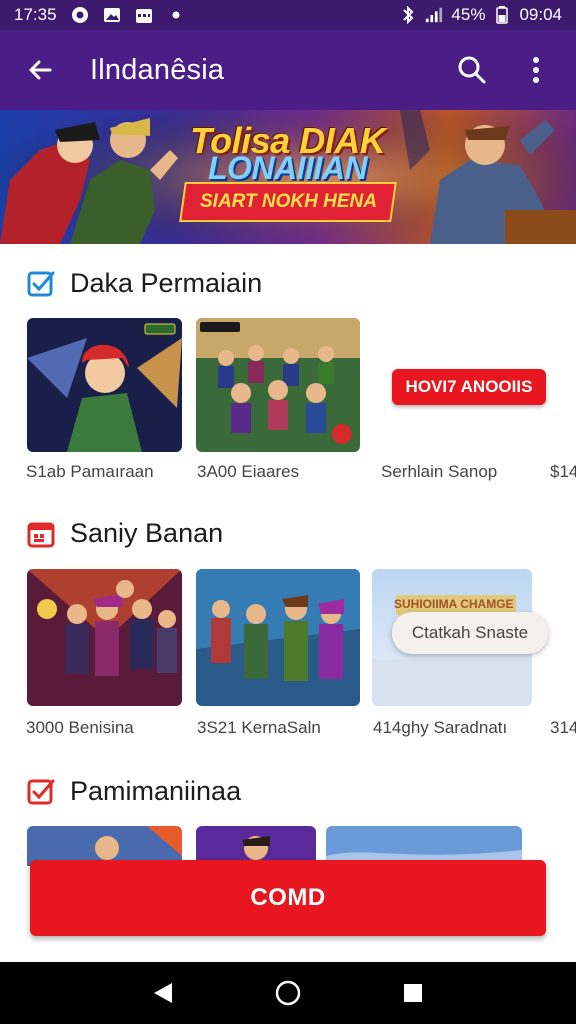 This screenshot has width=576, height=1024. Describe the element at coordinates (563, 471) in the screenshot. I see `game-caption: $14` at that location.